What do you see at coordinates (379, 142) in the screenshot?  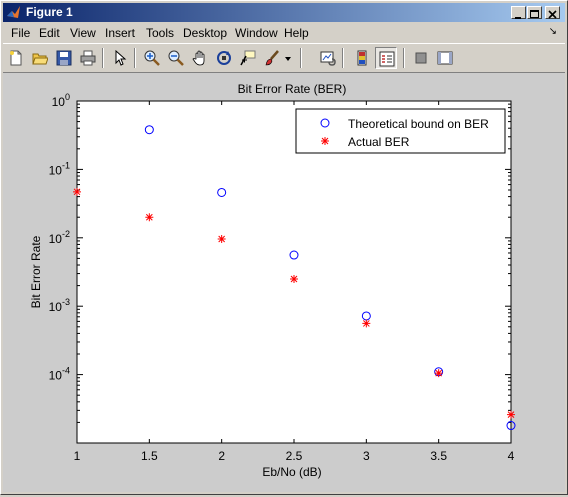 I see `legend-entry-actual: Actual BER` at bounding box center [379, 142].